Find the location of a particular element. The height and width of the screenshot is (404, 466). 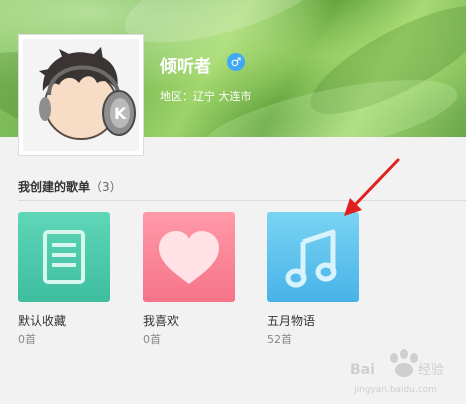

playlist-card: 五月物语 52首 is located at coordinates (313, 279).